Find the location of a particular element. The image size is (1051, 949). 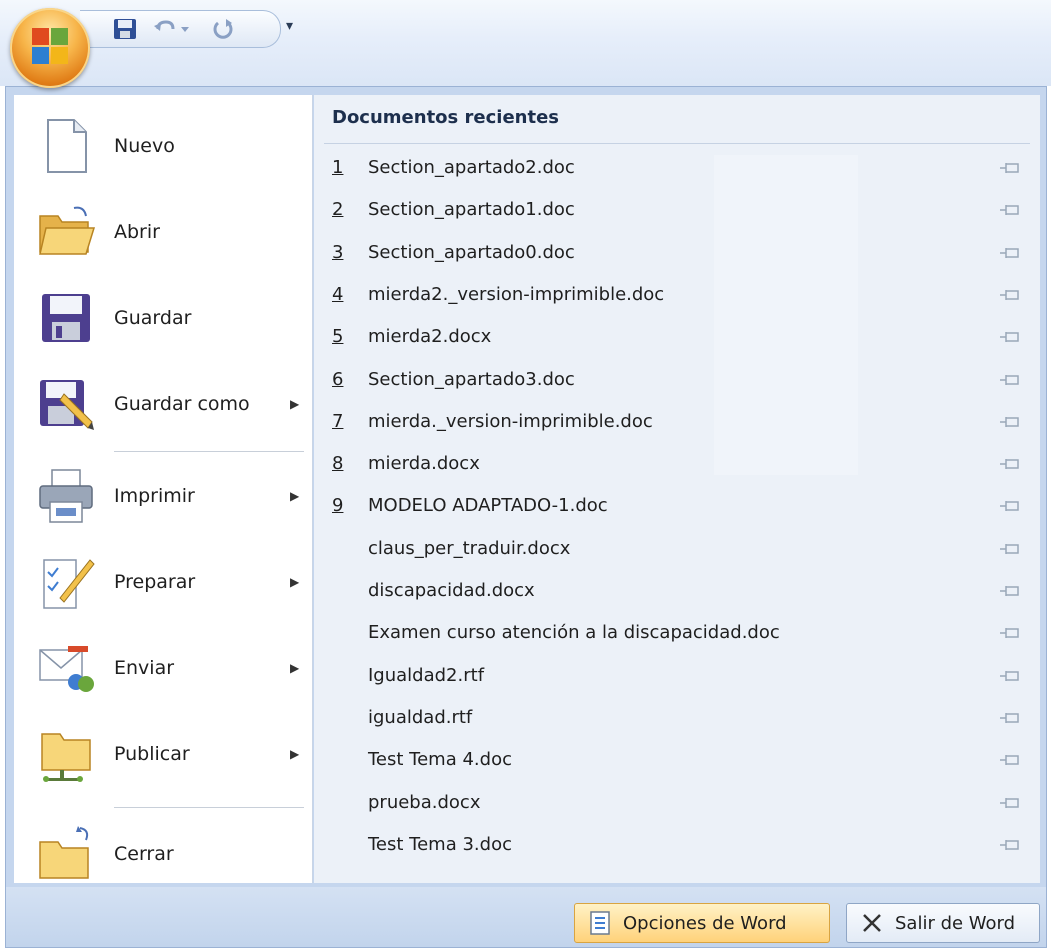

recent-document-name: Test Tema 3.doc is located at coordinates (440, 844).